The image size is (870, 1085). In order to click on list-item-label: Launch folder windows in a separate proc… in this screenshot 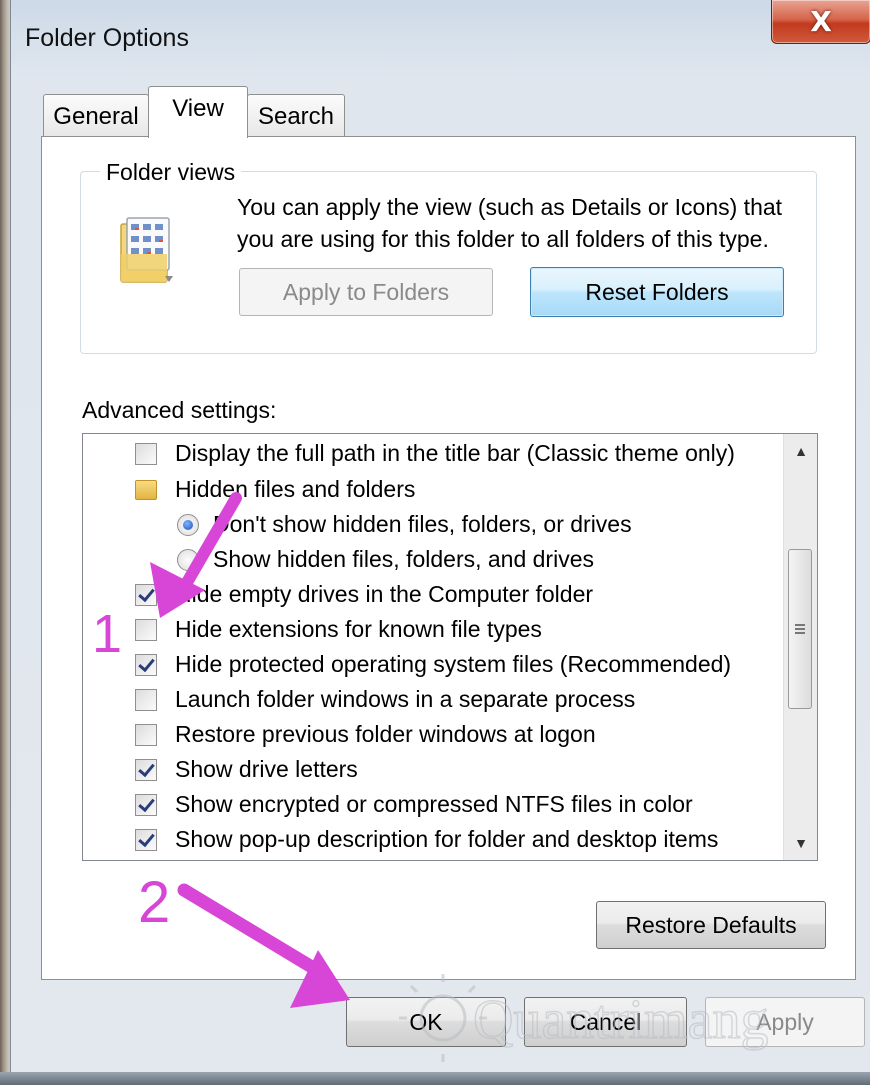, I will do `click(405, 699)`.